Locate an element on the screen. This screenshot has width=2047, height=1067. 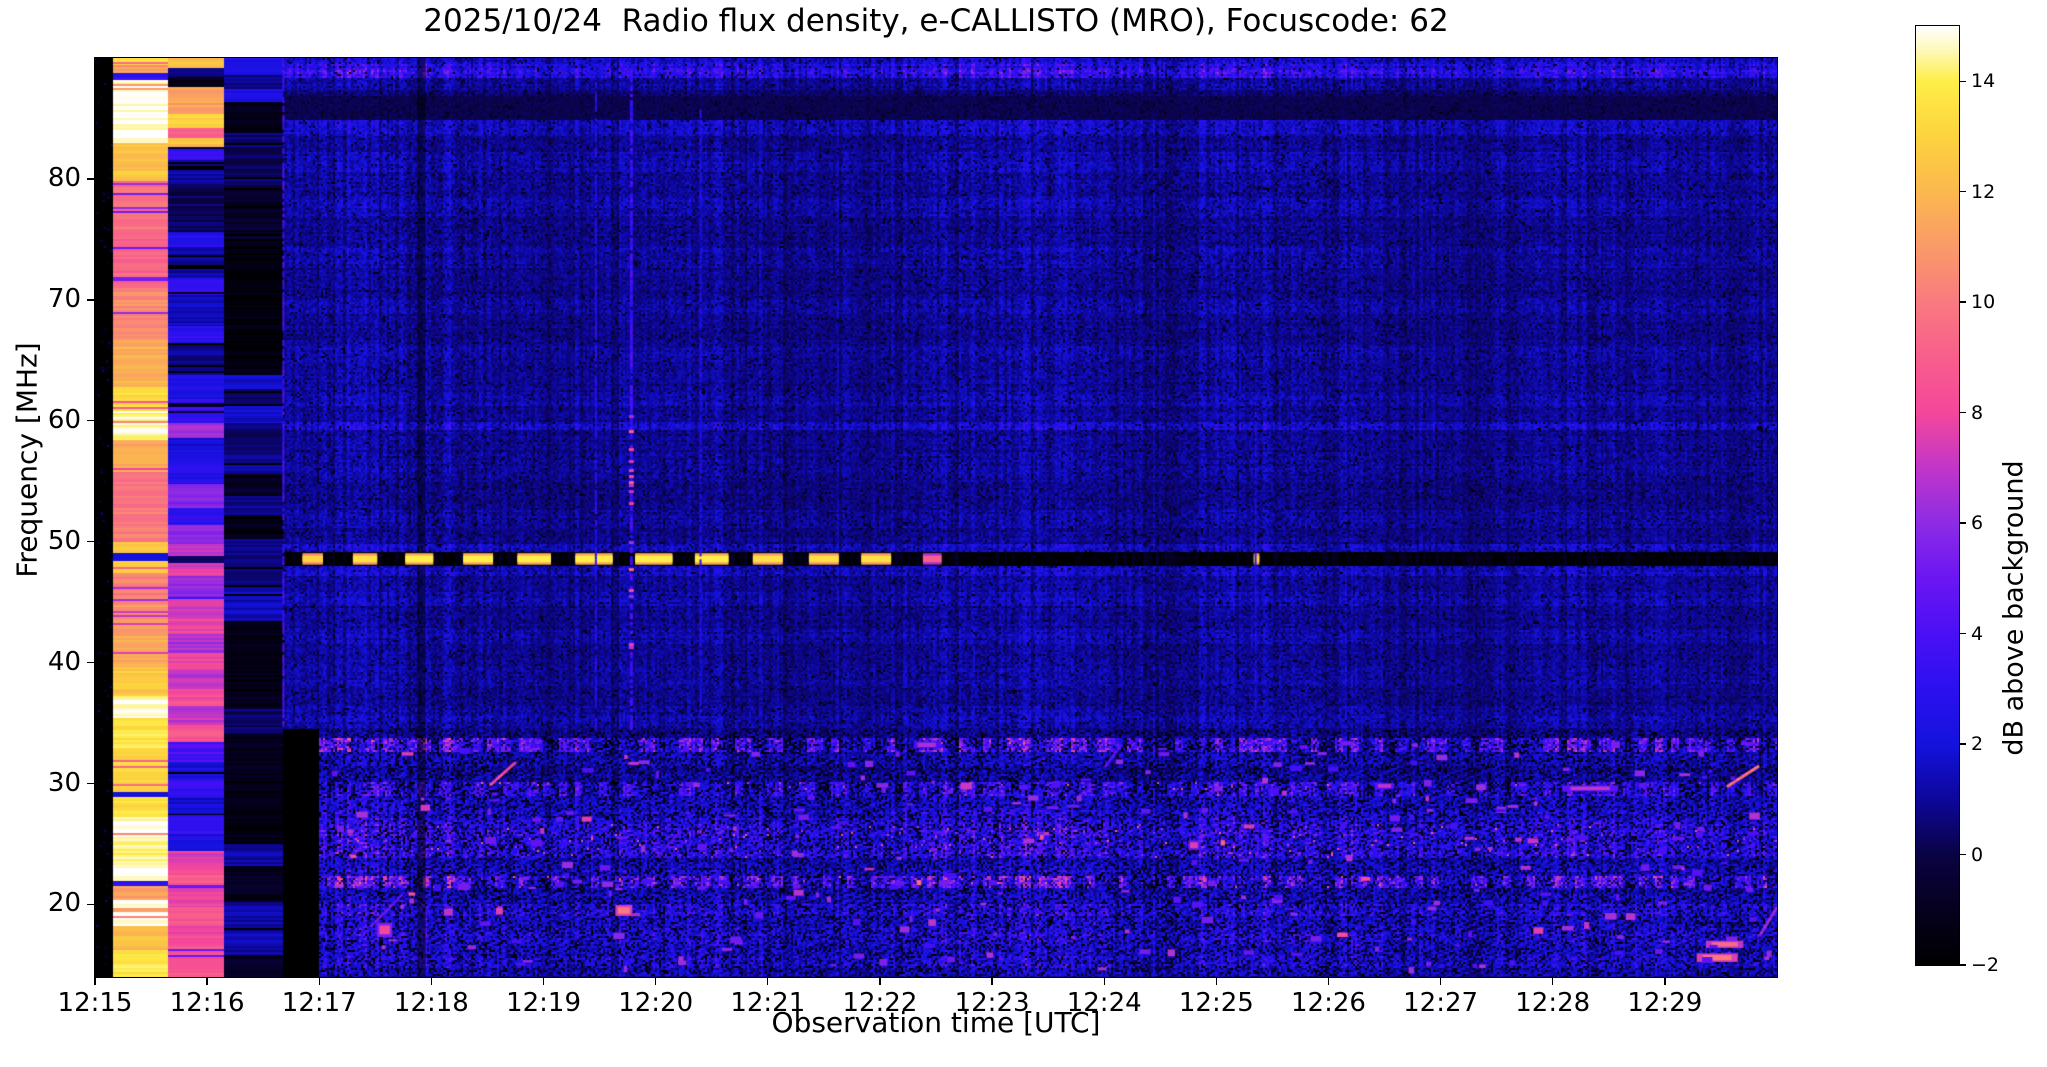
colorbar-gradient is located at coordinates (1937, 495).